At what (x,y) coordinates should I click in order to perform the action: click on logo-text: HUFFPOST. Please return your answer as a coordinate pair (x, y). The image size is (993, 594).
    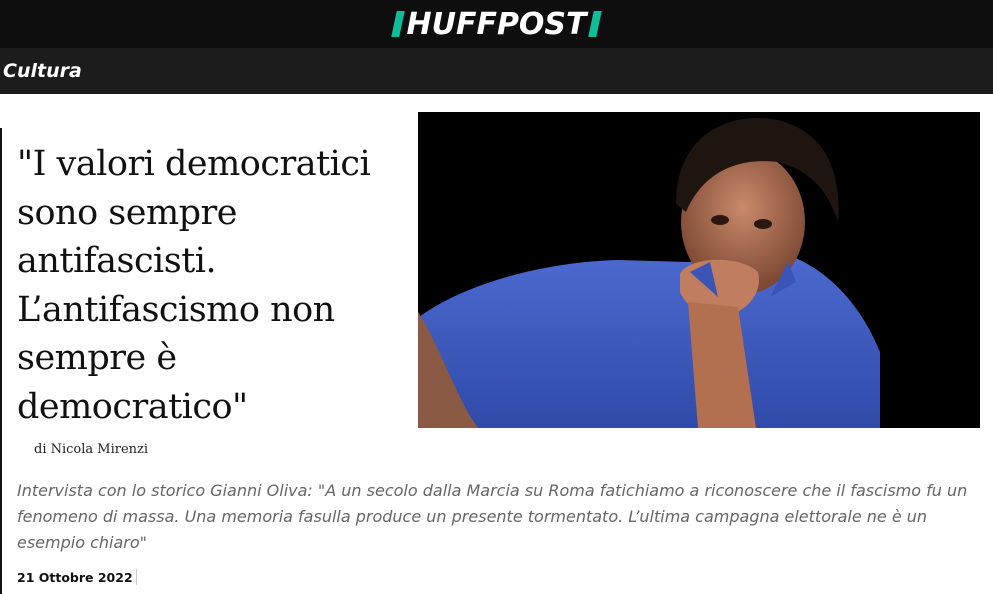
    Looking at the image, I should click on (496, 24).